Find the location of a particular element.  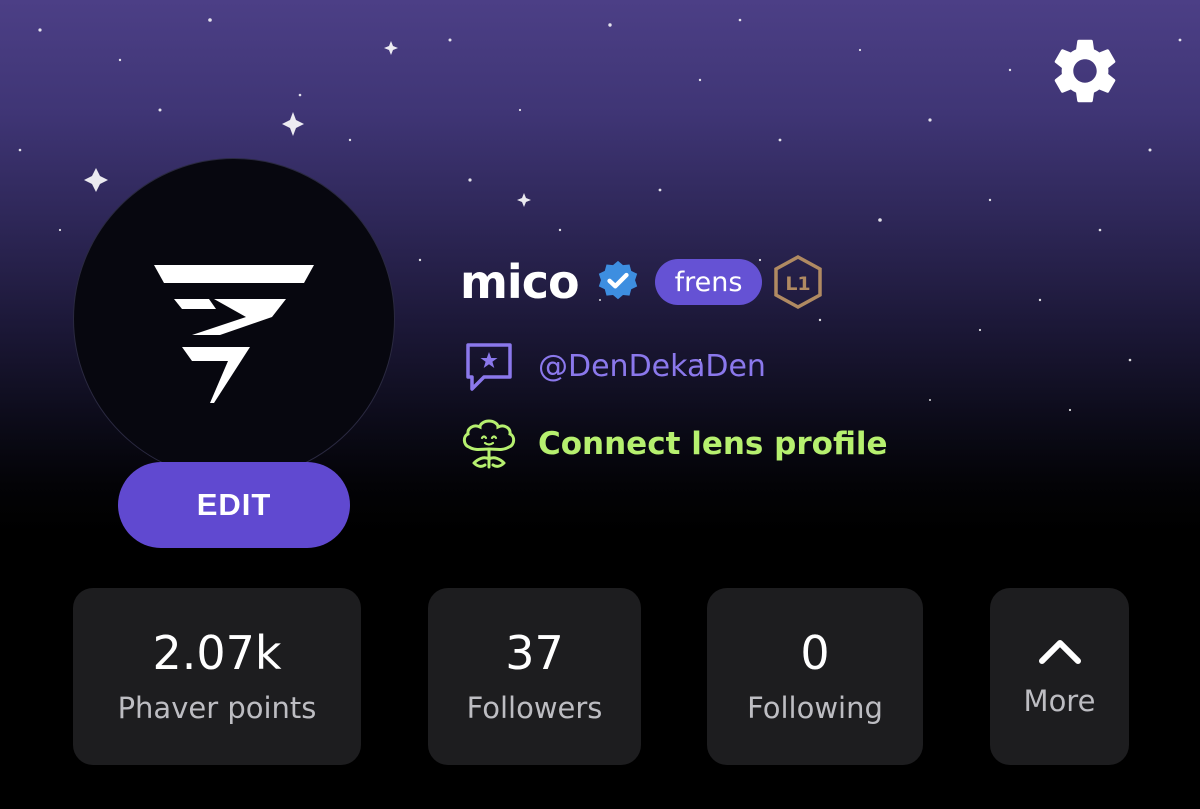

connect-lens-link: Connect lens profile is located at coordinates (673, 444).